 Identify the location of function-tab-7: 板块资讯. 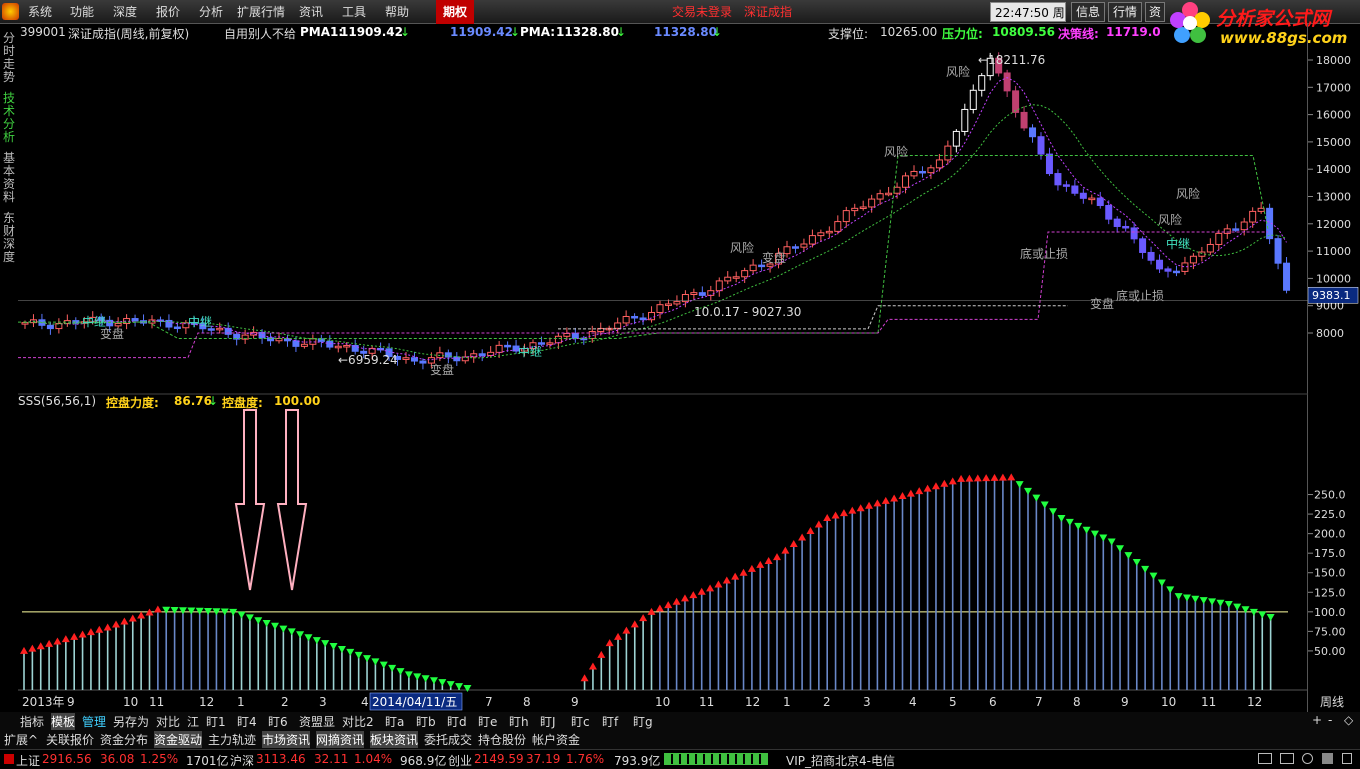
(394, 739).